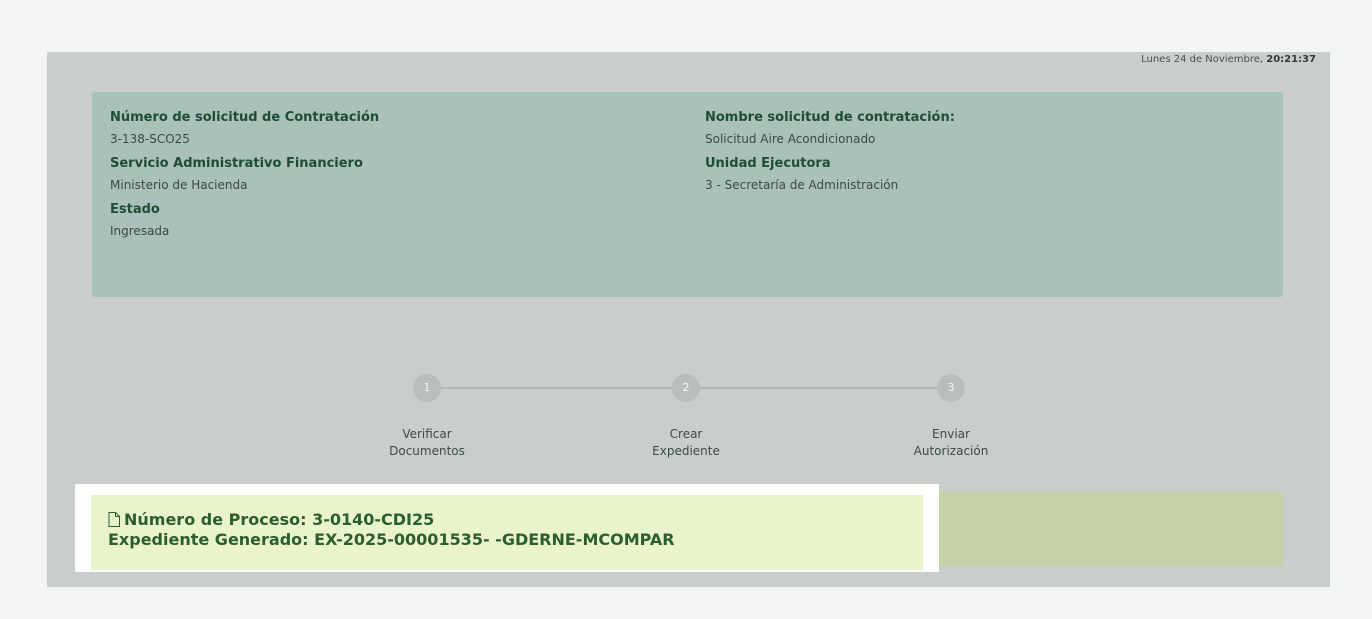  I want to click on executing-unit-value: 3 - Secretaría de Administración, so click(802, 185).